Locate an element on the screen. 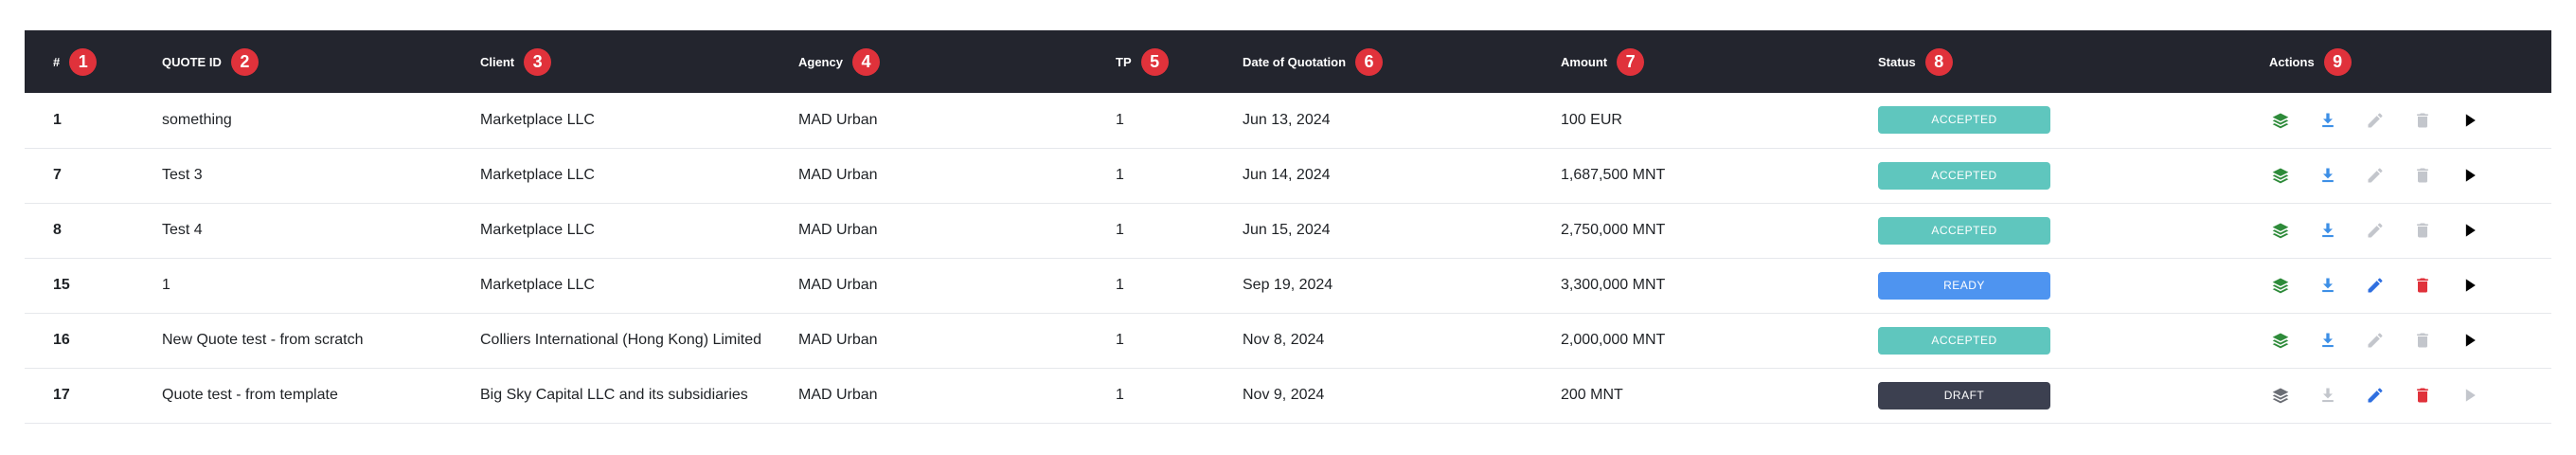 The image size is (2576, 455). row-number: 8 is located at coordinates (57, 230).